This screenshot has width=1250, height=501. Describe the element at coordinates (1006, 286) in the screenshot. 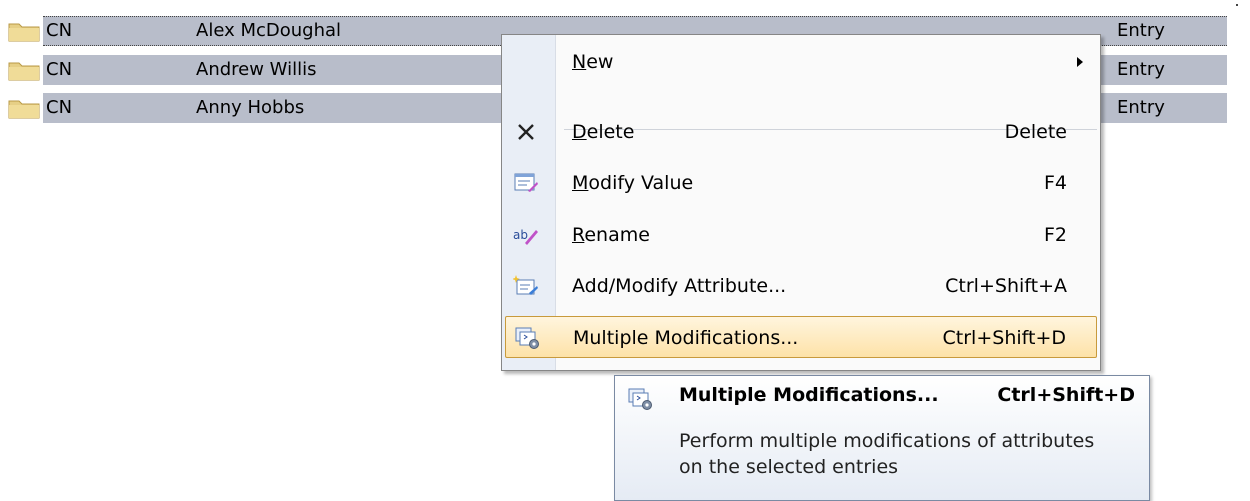

I see `menu-item-shortcut: Ctrl+Shift+A` at that location.